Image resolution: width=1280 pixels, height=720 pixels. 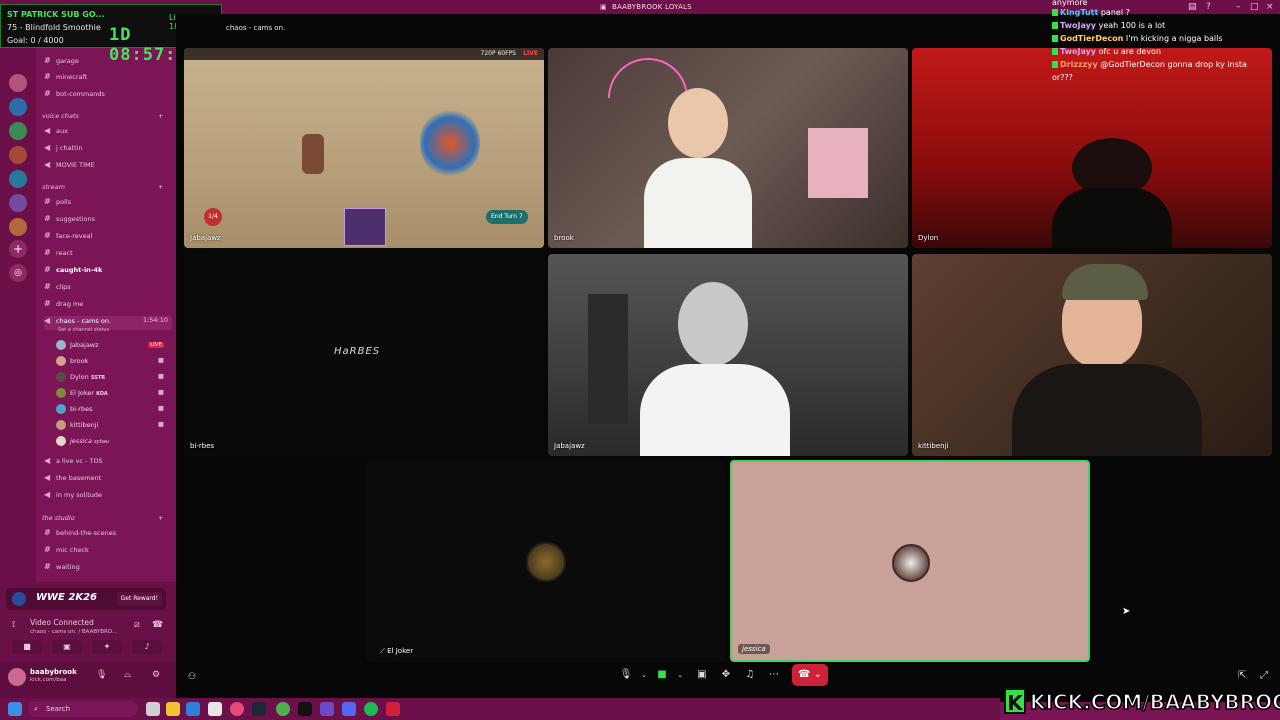 What do you see at coordinates (1264, 675) in the screenshot?
I see `fullscreen-icon: ⤢` at bounding box center [1264, 675].